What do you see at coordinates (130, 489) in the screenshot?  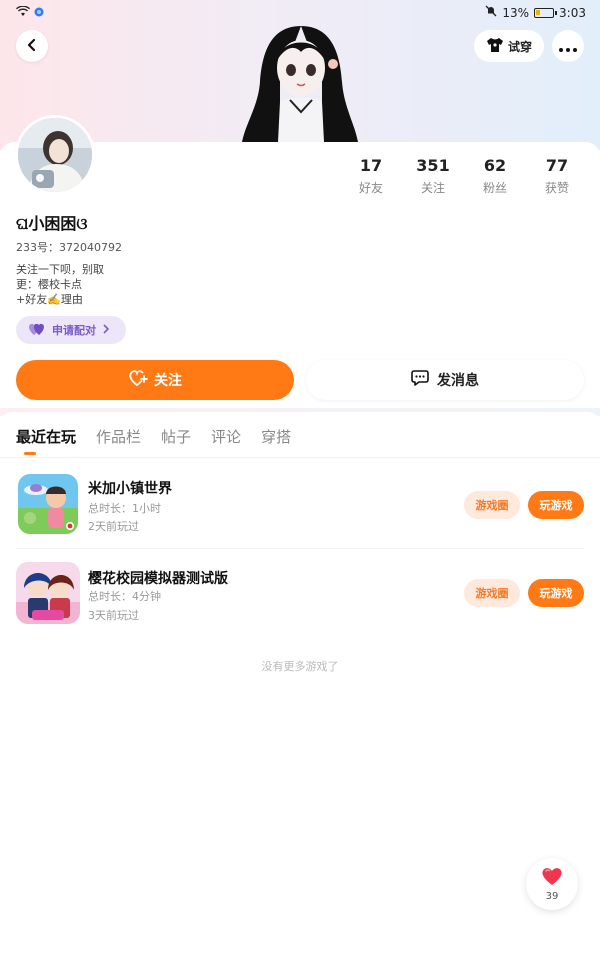 I see `game-title: 米加小镇世界` at bounding box center [130, 489].